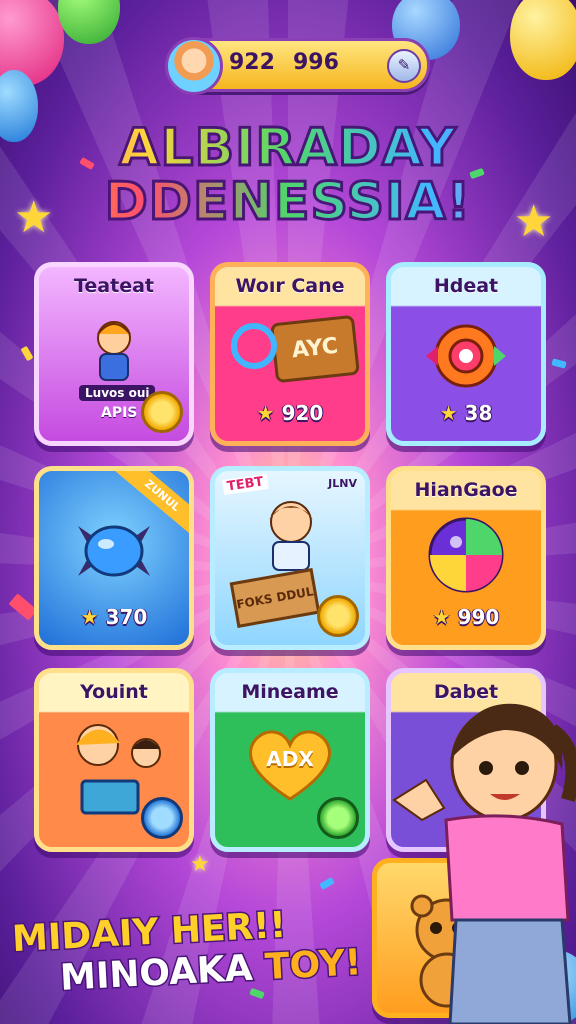 Image resolution: width=576 pixels, height=1024 pixels. I want to click on game-card-2: Woır Cane AYC ★ 920, so click(290, 354).